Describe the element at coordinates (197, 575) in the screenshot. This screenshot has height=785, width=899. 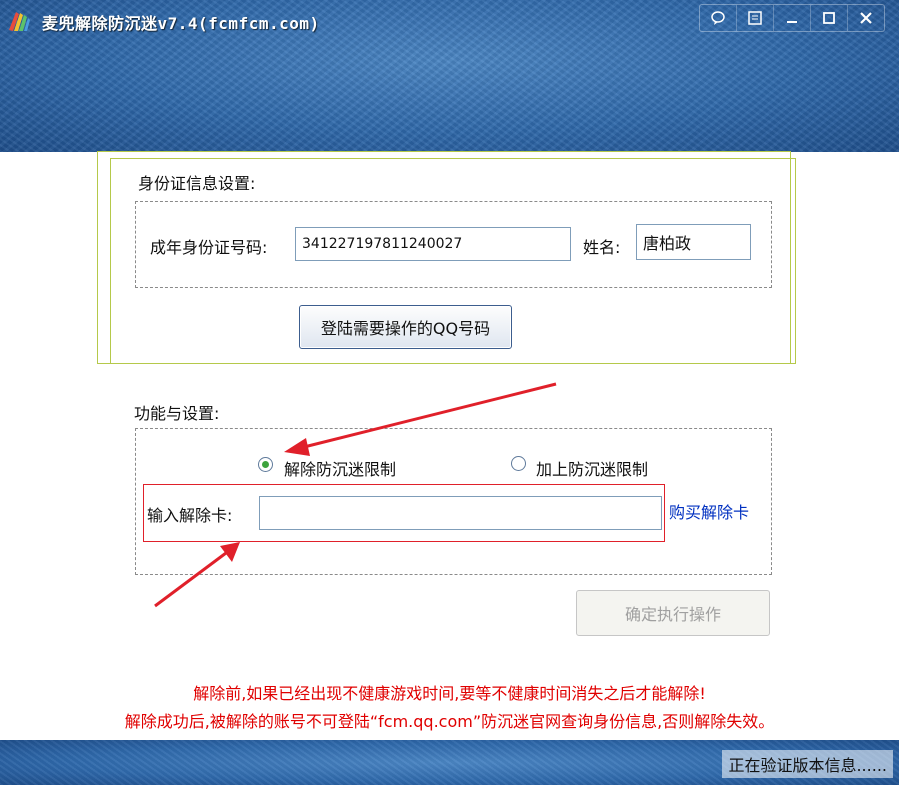
I see `arrow-to-card` at that location.